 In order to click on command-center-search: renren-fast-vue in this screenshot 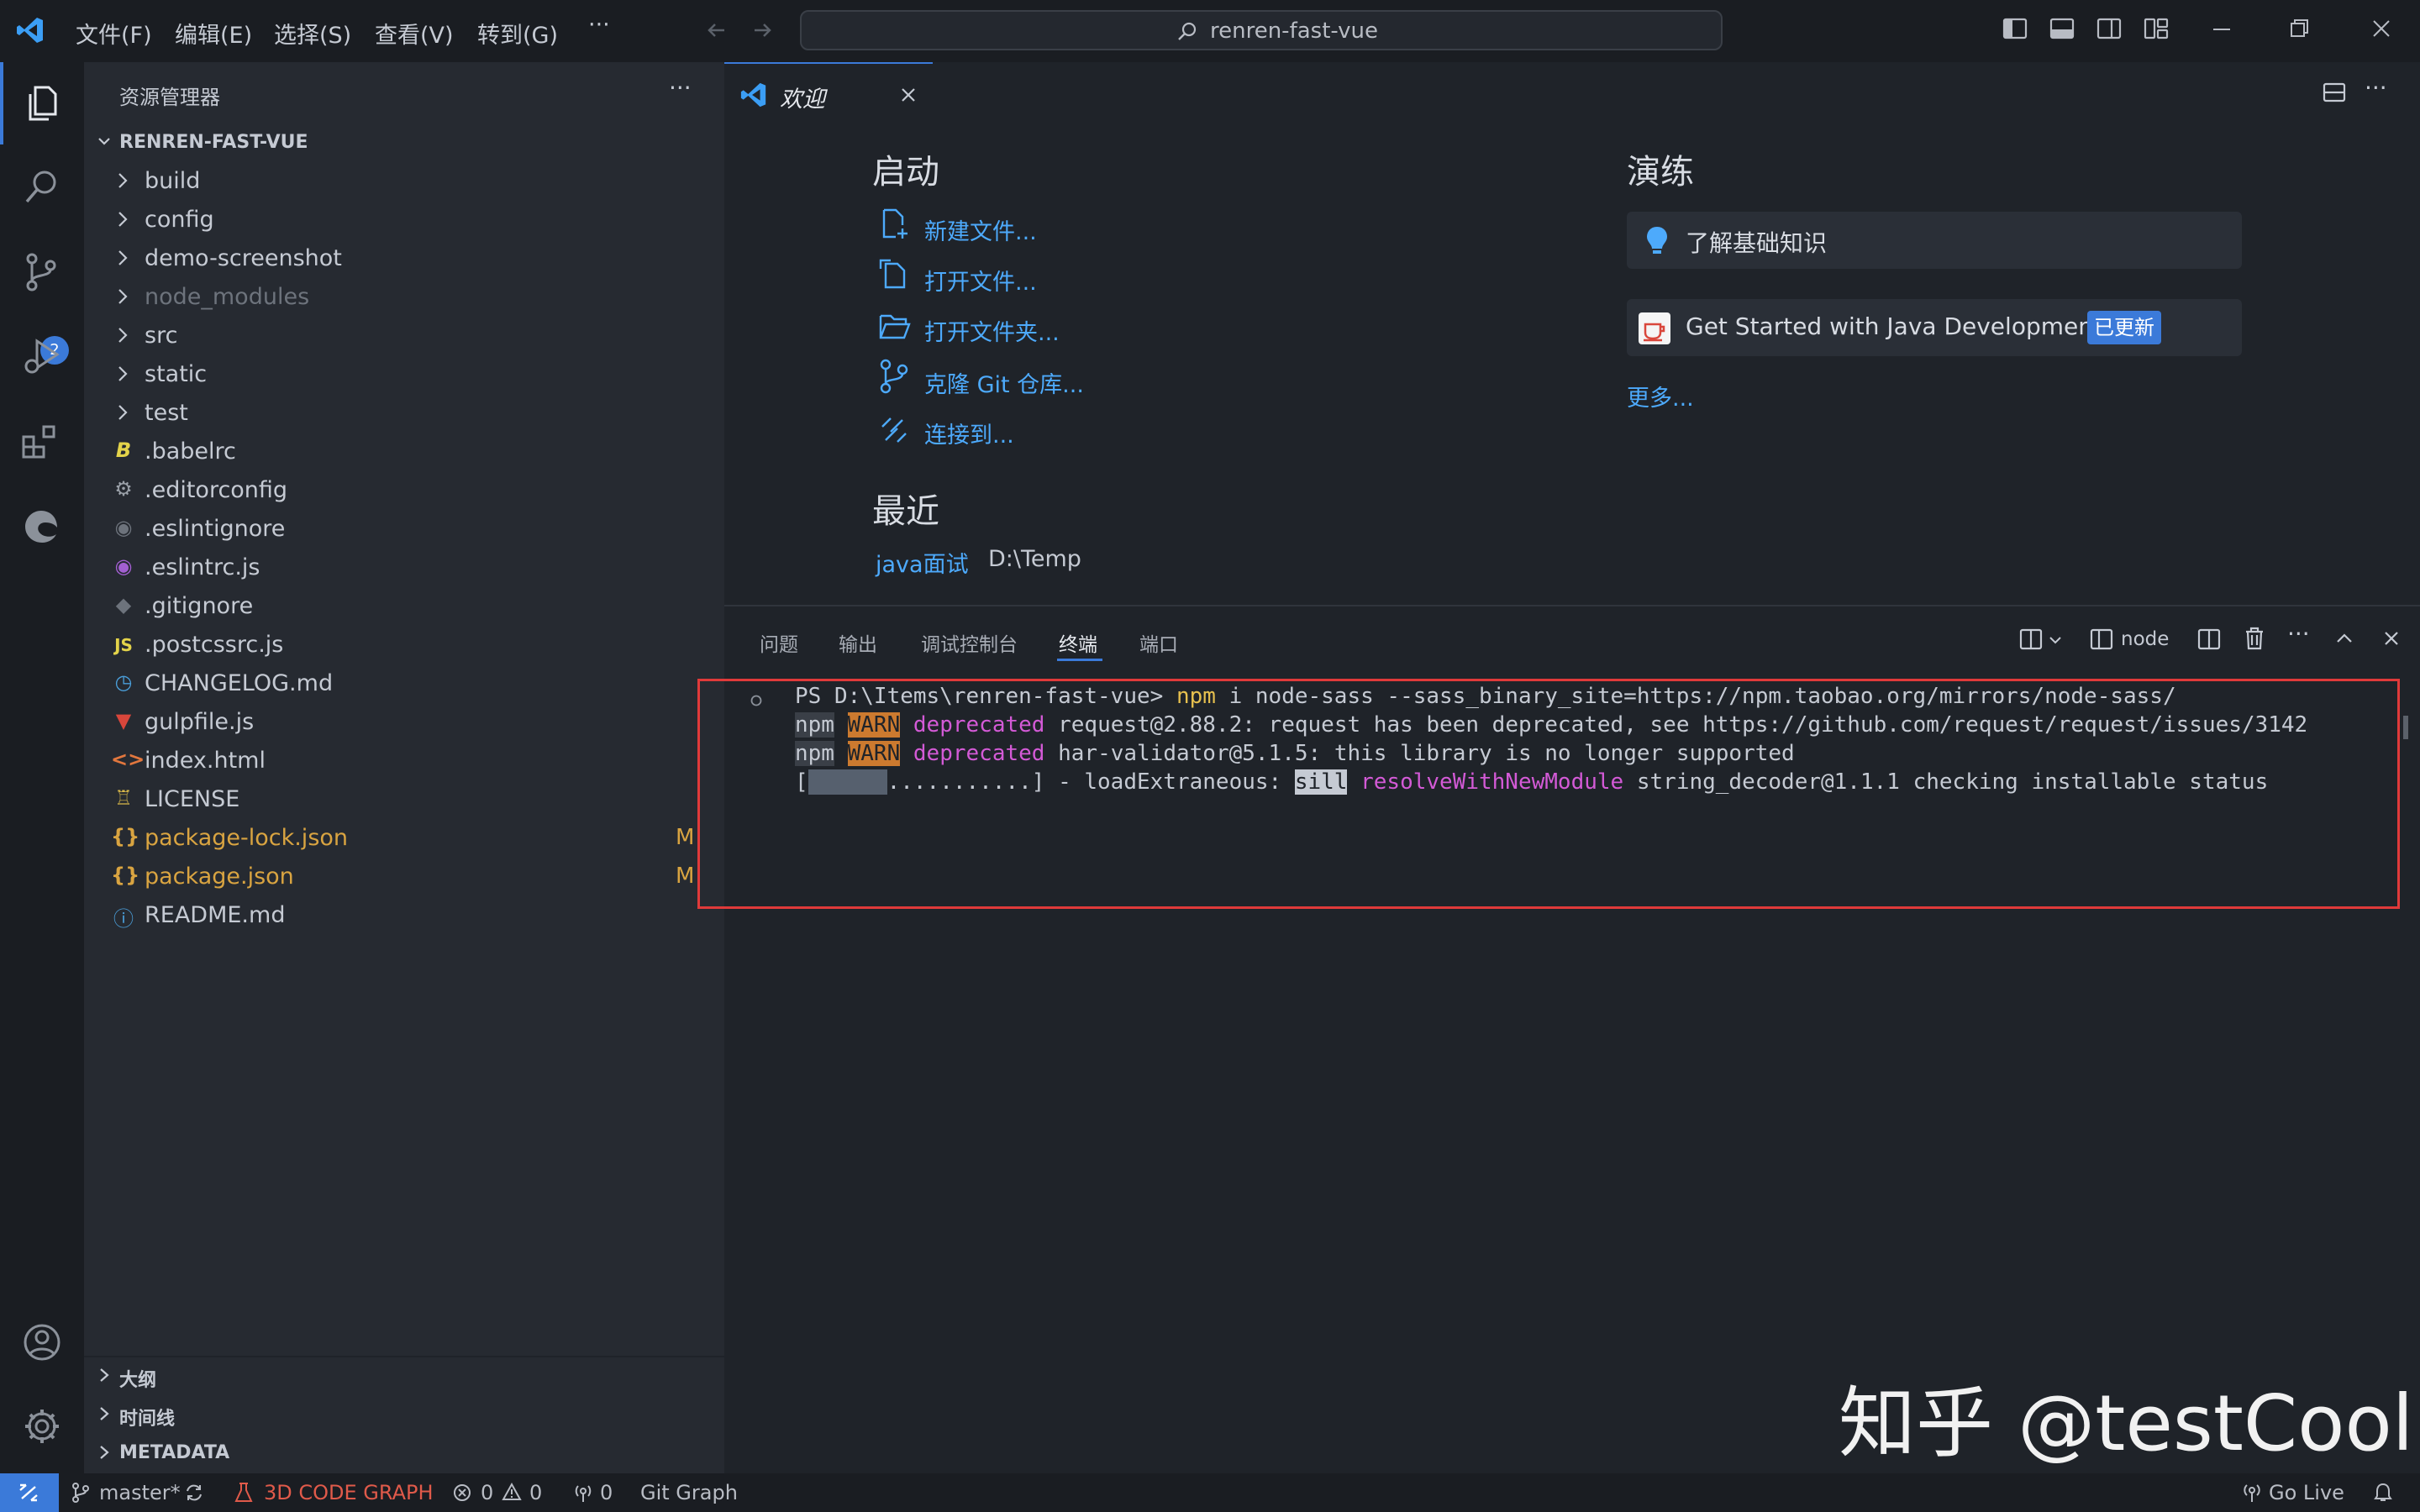, I will do `click(1261, 30)`.